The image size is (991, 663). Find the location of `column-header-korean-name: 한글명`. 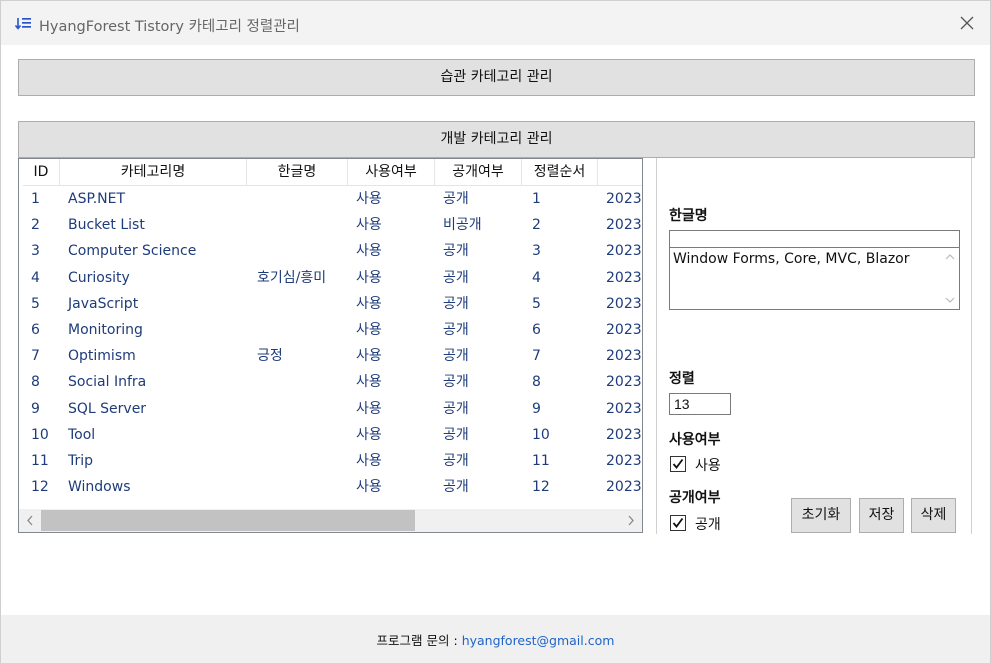

column-header-korean-name: 한글명 is located at coordinates (297, 172).